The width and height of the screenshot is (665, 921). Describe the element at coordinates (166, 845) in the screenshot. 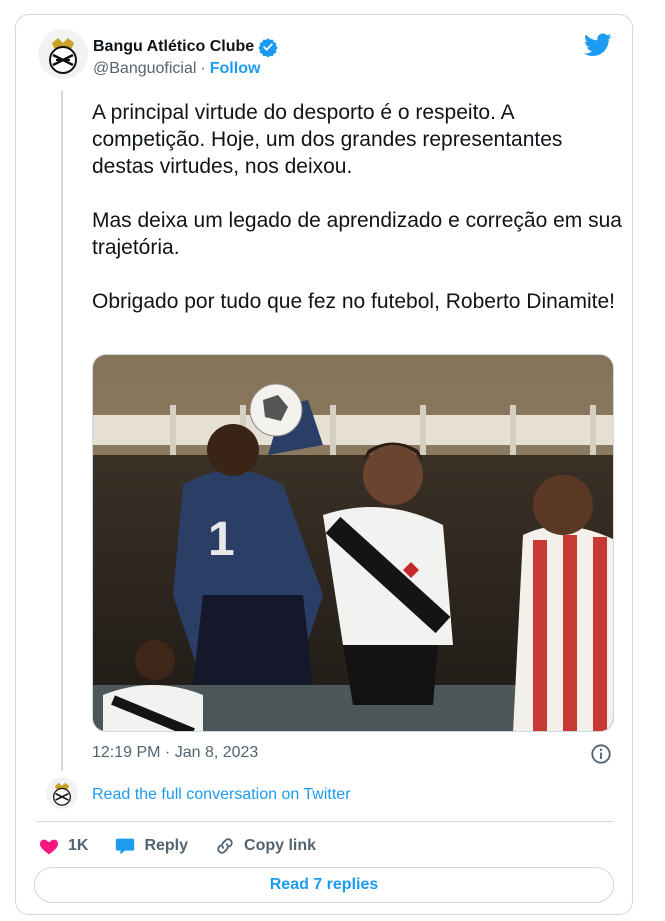

I see `reply-label: Reply` at that location.